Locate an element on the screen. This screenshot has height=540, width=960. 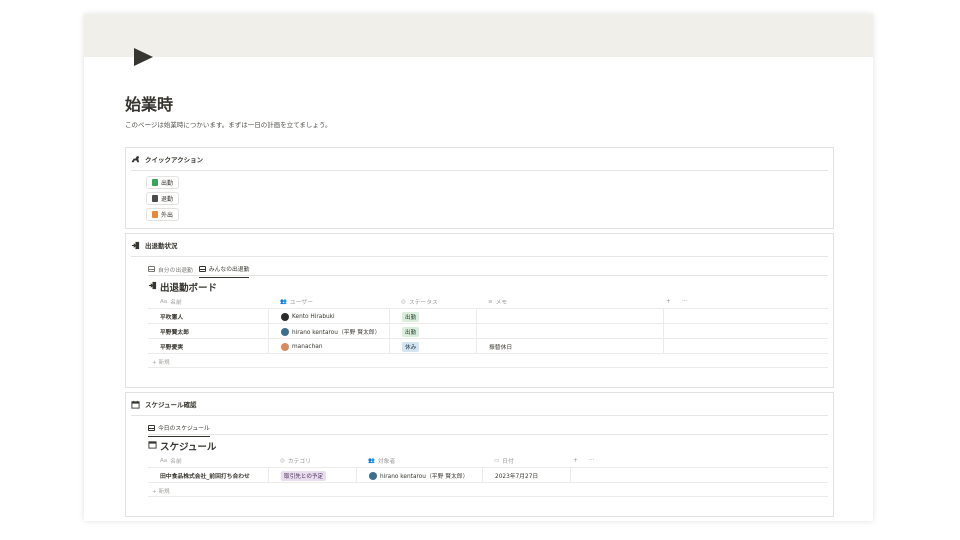
schedule-title: スケジュール確認 is located at coordinates (171, 405).